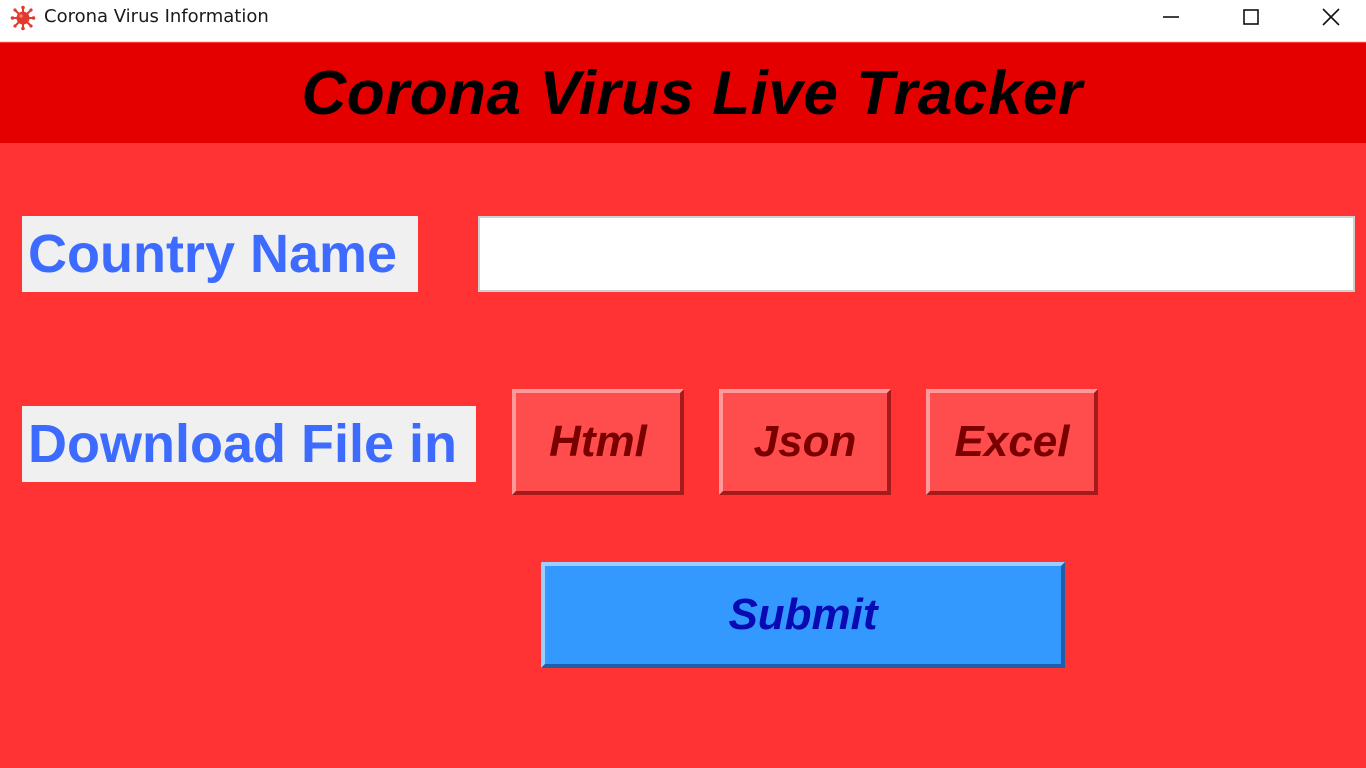 This screenshot has width=1366, height=768. What do you see at coordinates (803, 615) in the screenshot?
I see `submit-button: Submit` at bounding box center [803, 615].